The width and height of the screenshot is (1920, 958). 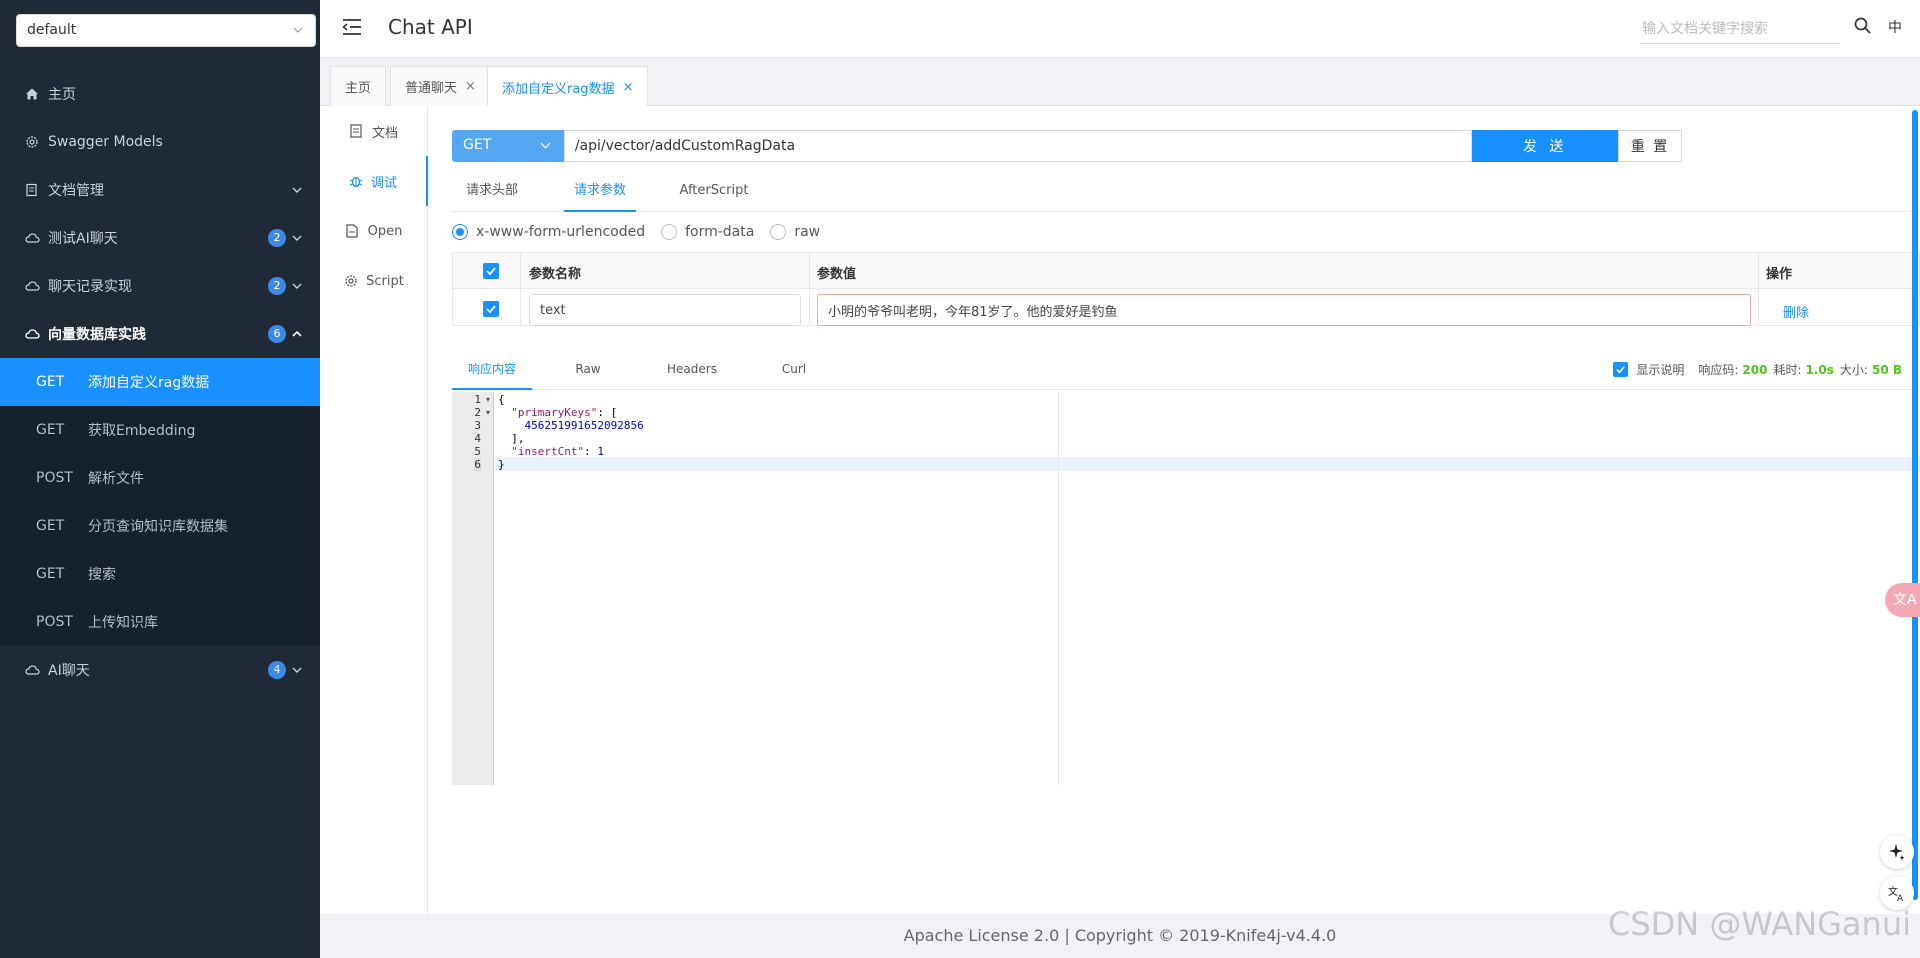 What do you see at coordinates (160, 670) in the screenshot?
I see `sidebar-item-ai-chat: AI聊天 4` at bounding box center [160, 670].